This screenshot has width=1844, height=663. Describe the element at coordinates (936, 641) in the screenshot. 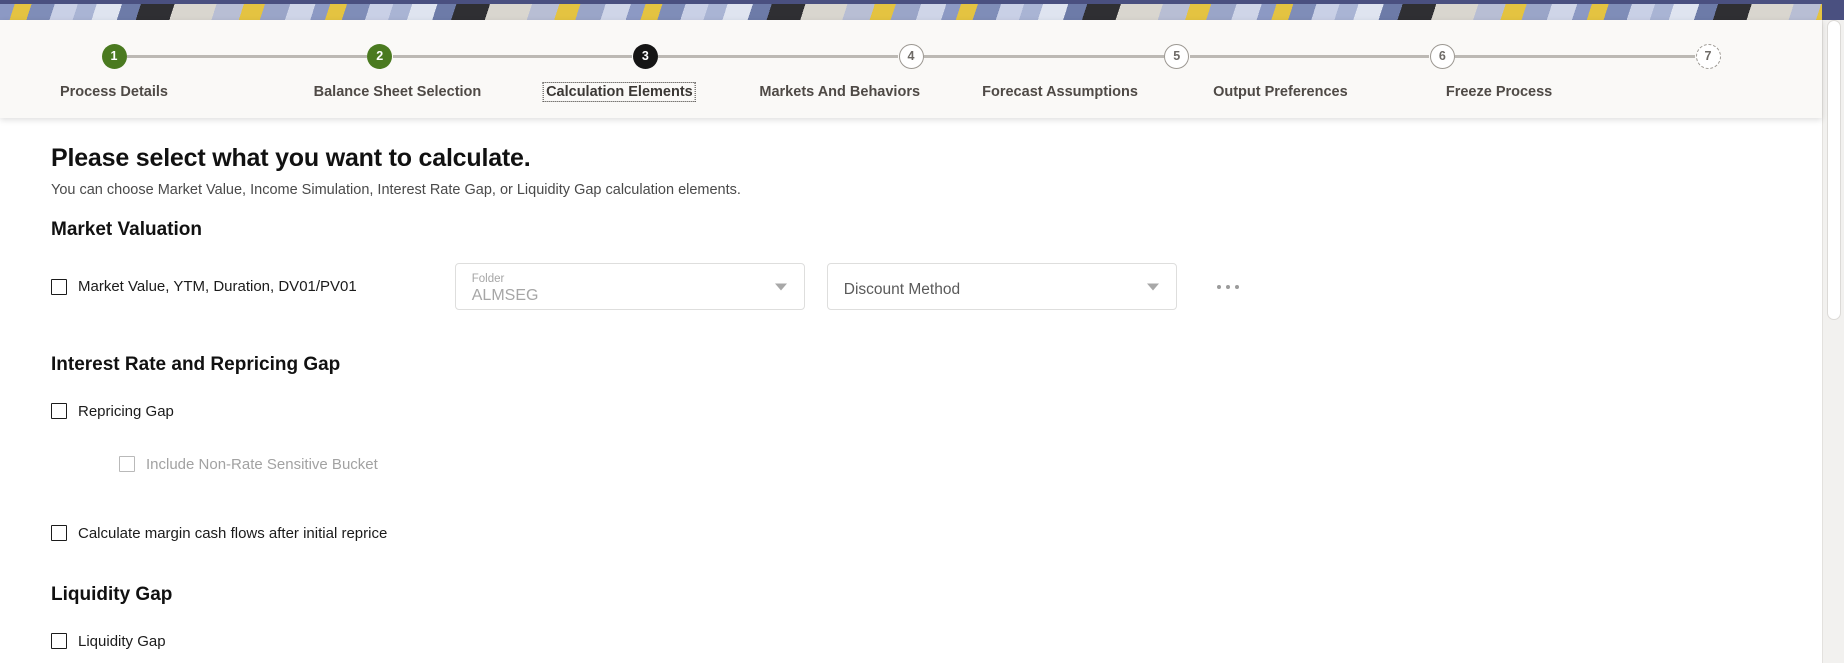

I see `liquidity-gap-row: Liquidity Gap` at that location.